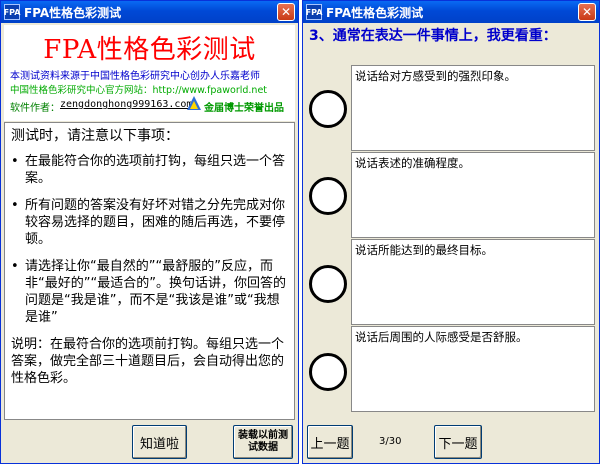  I want to click on author-email-link: zengdonghong999163.com, so click(126, 104).